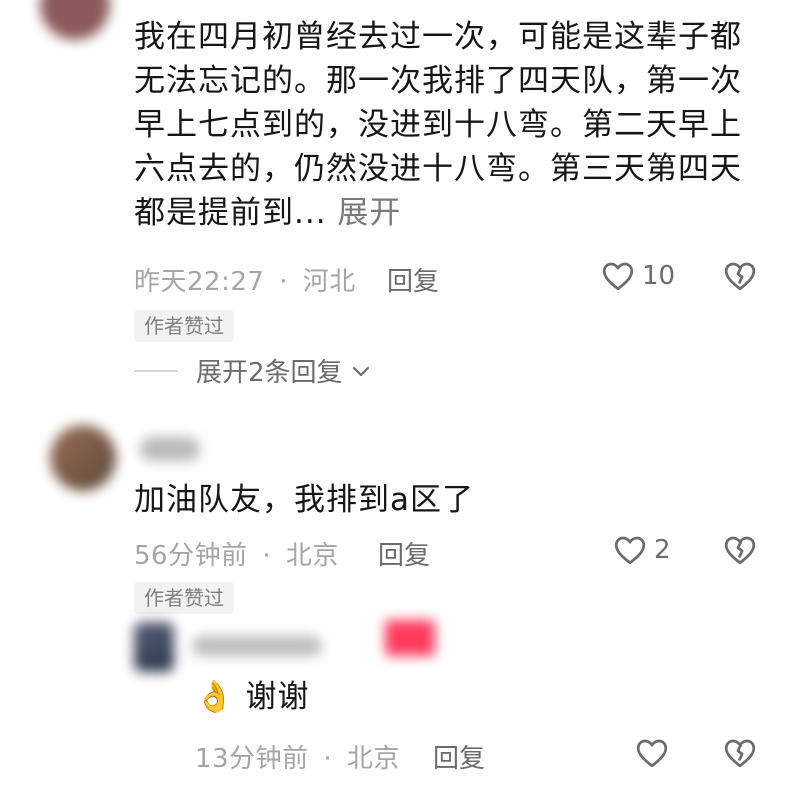  What do you see at coordinates (659, 276) in the screenshot?
I see `like-count: 10` at bounding box center [659, 276].